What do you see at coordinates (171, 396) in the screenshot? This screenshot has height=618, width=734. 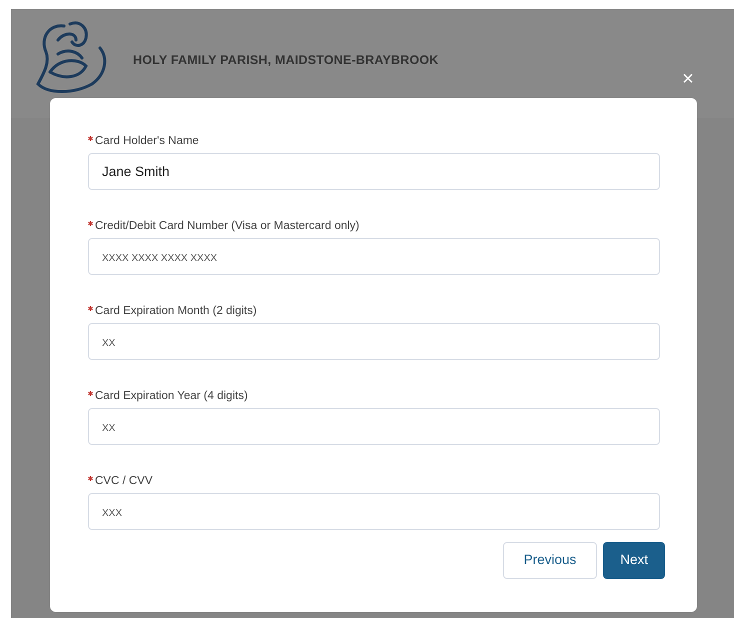 I see `label-text: Card Expiration Year (4 digits)` at bounding box center [171, 396].